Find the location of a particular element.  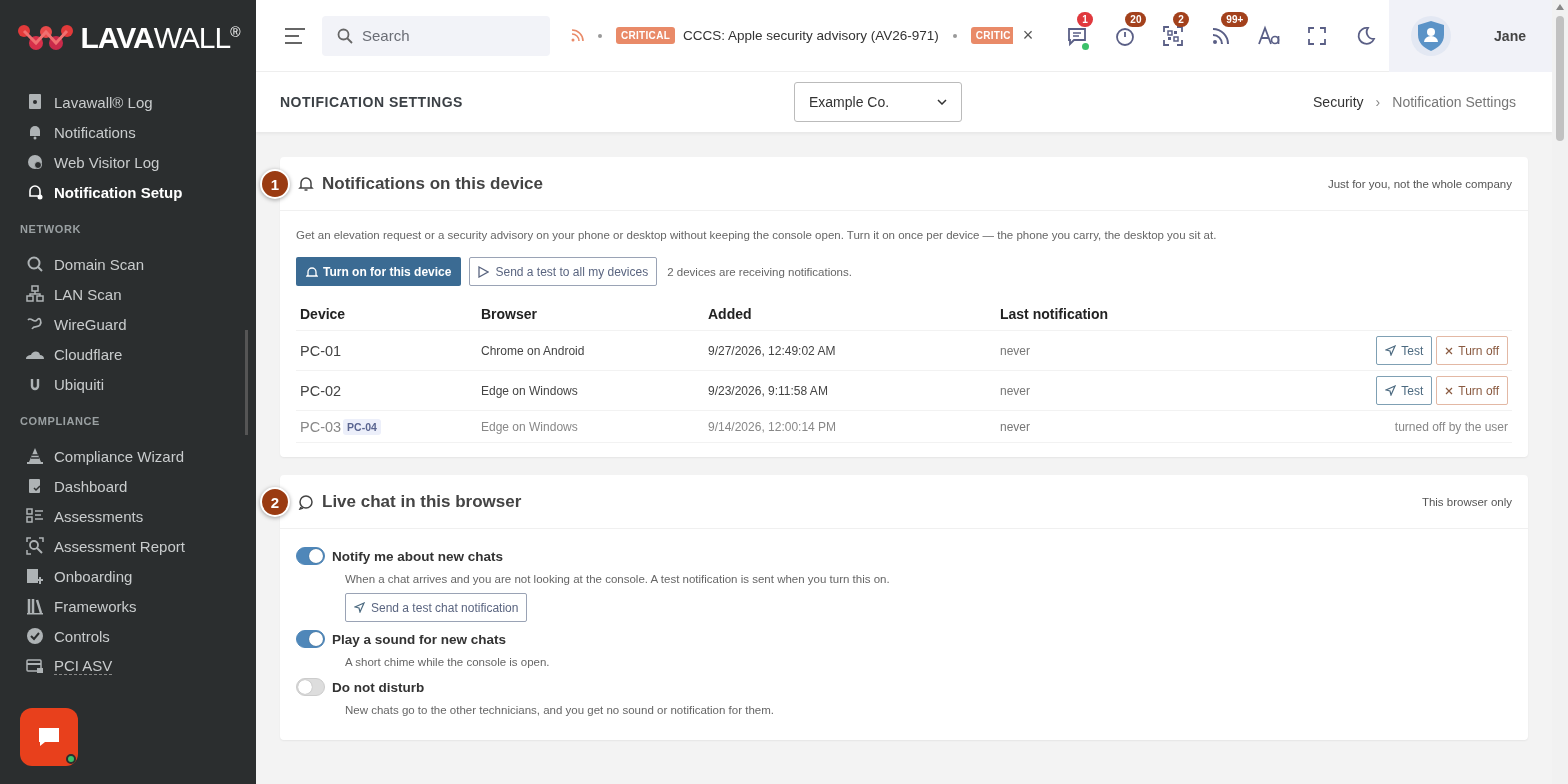

card-hint: Just for you, not the whole company is located at coordinates (1419, 183).